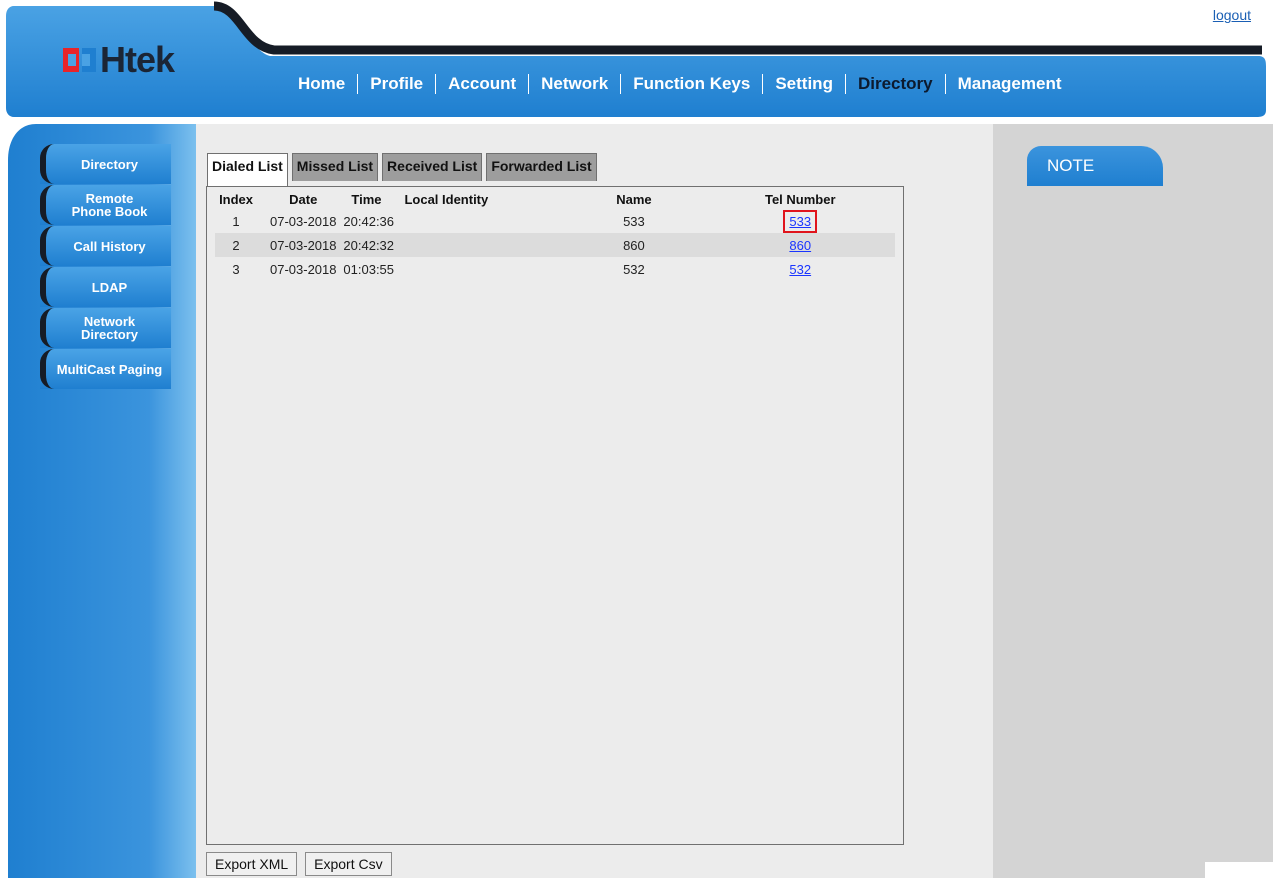  I want to click on page-corner, so click(1239, 870).